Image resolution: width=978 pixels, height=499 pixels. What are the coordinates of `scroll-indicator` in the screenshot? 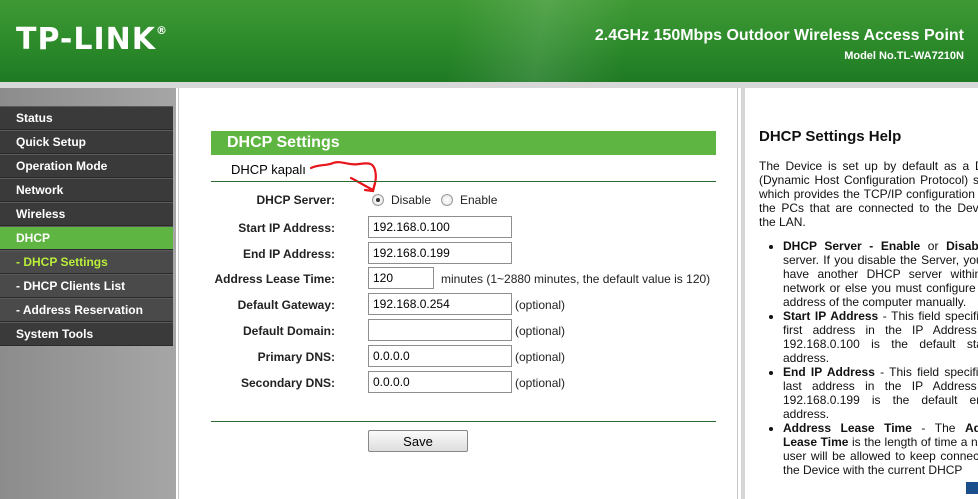 It's located at (972, 488).